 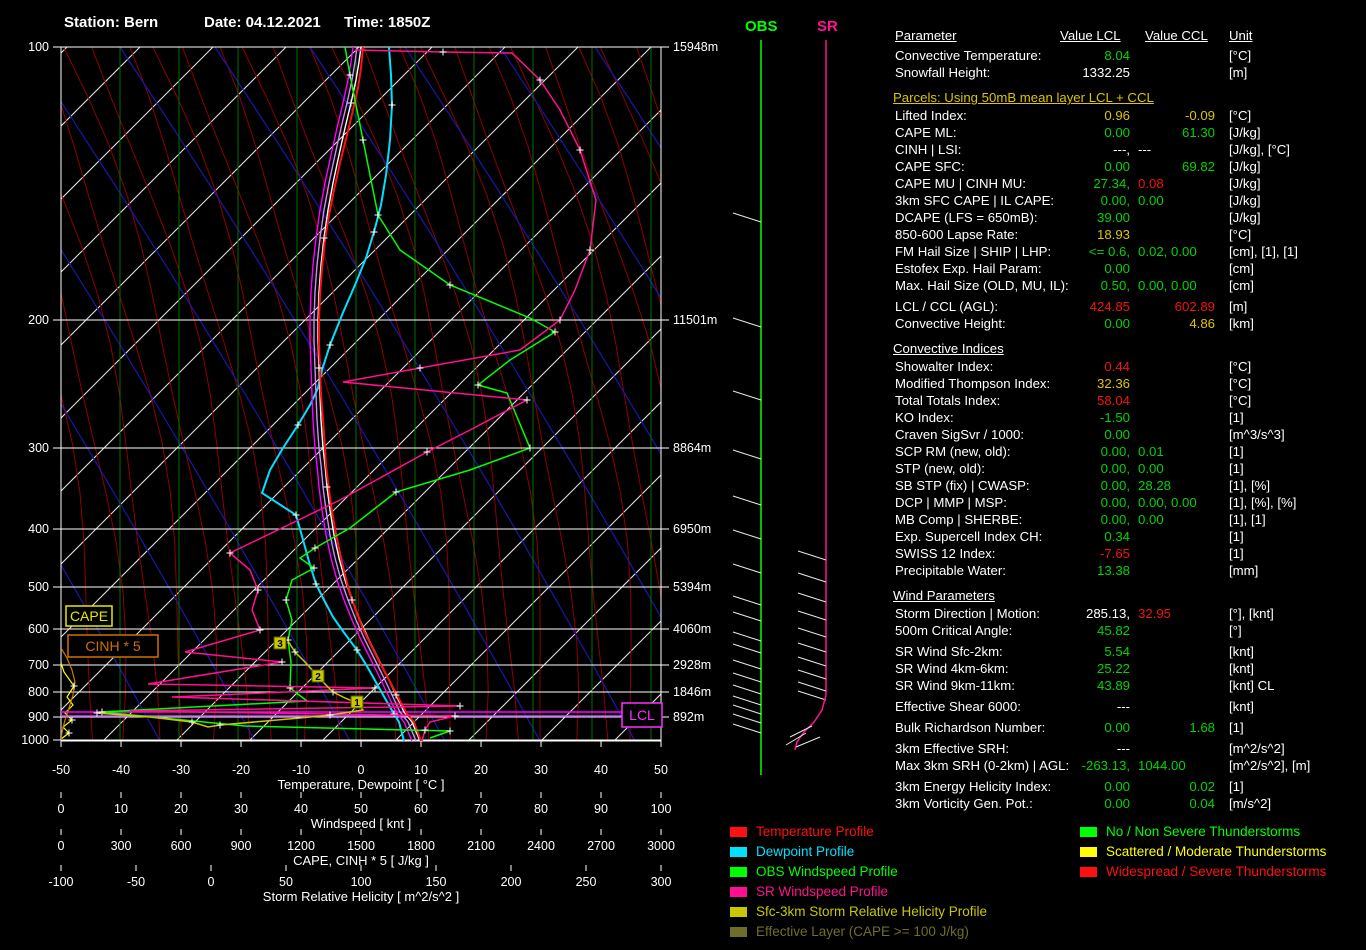 I want to click on windspeed-axis: 0 10 20 30 40 50 60 70 80 90 100 Windspeed [ knt ], so click(x=364, y=811).